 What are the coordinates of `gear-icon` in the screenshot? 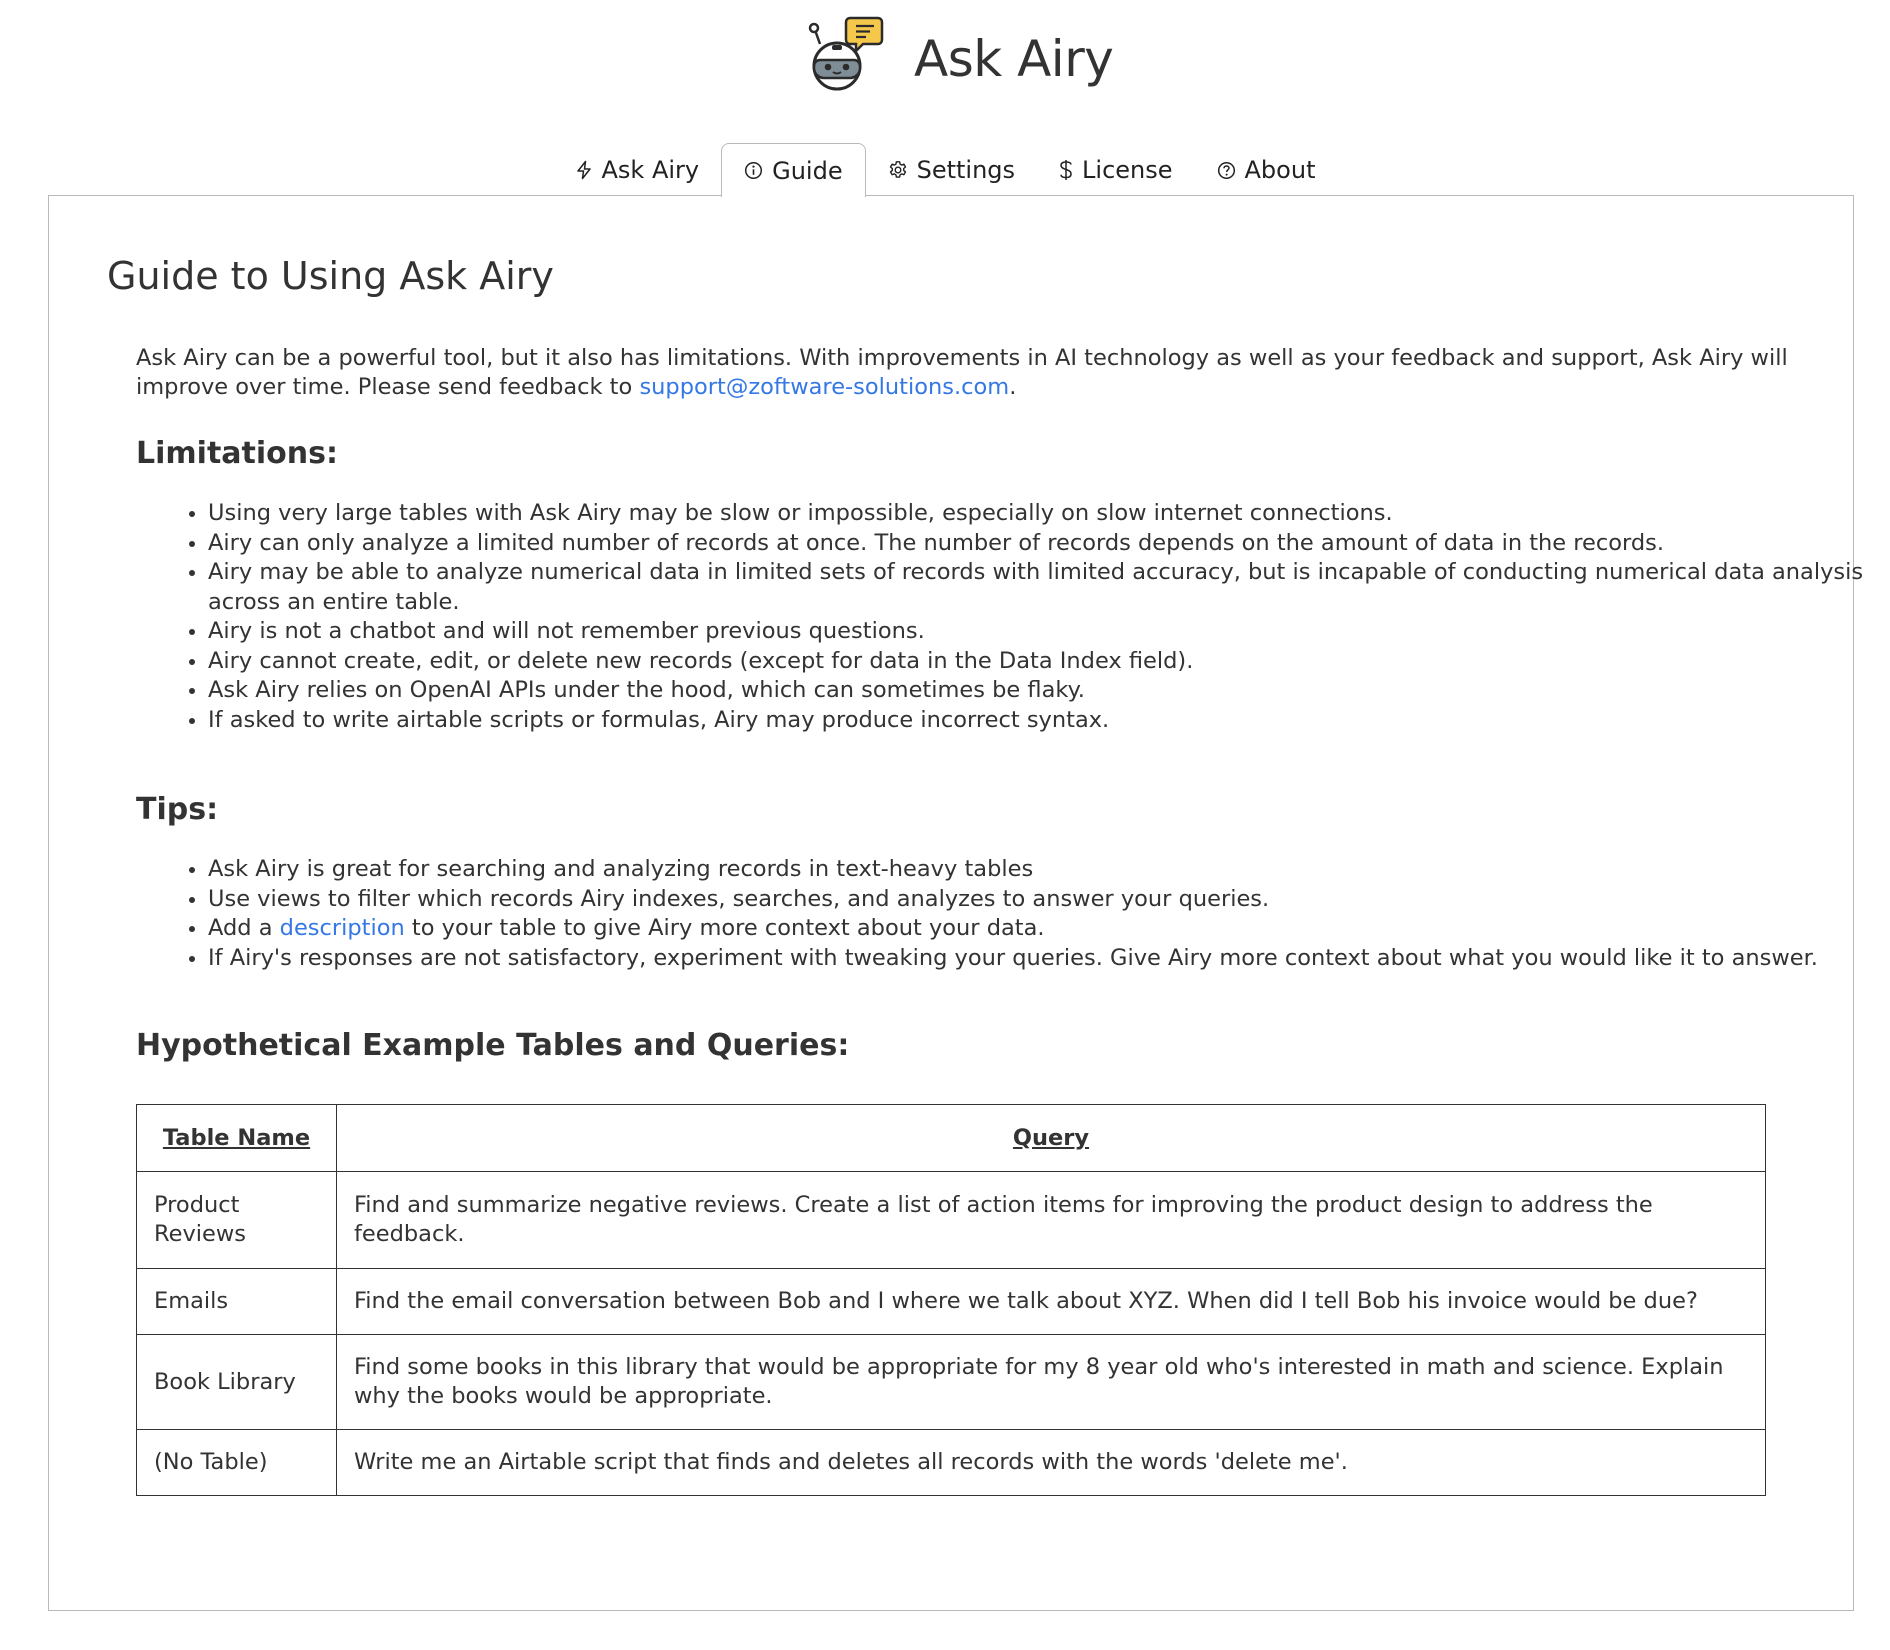 It's located at (897, 169).